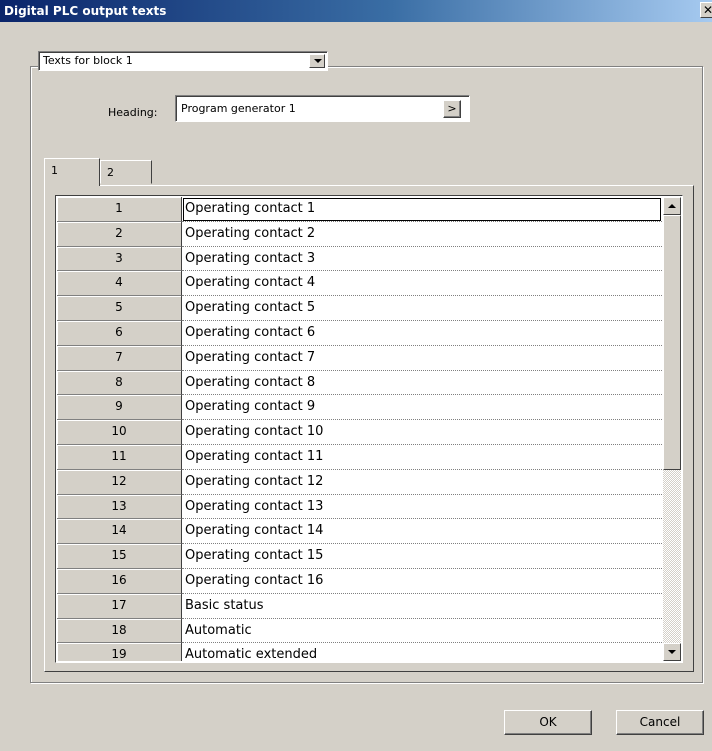  What do you see at coordinates (119, 408) in the screenshot?
I see `row-number: 9` at bounding box center [119, 408].